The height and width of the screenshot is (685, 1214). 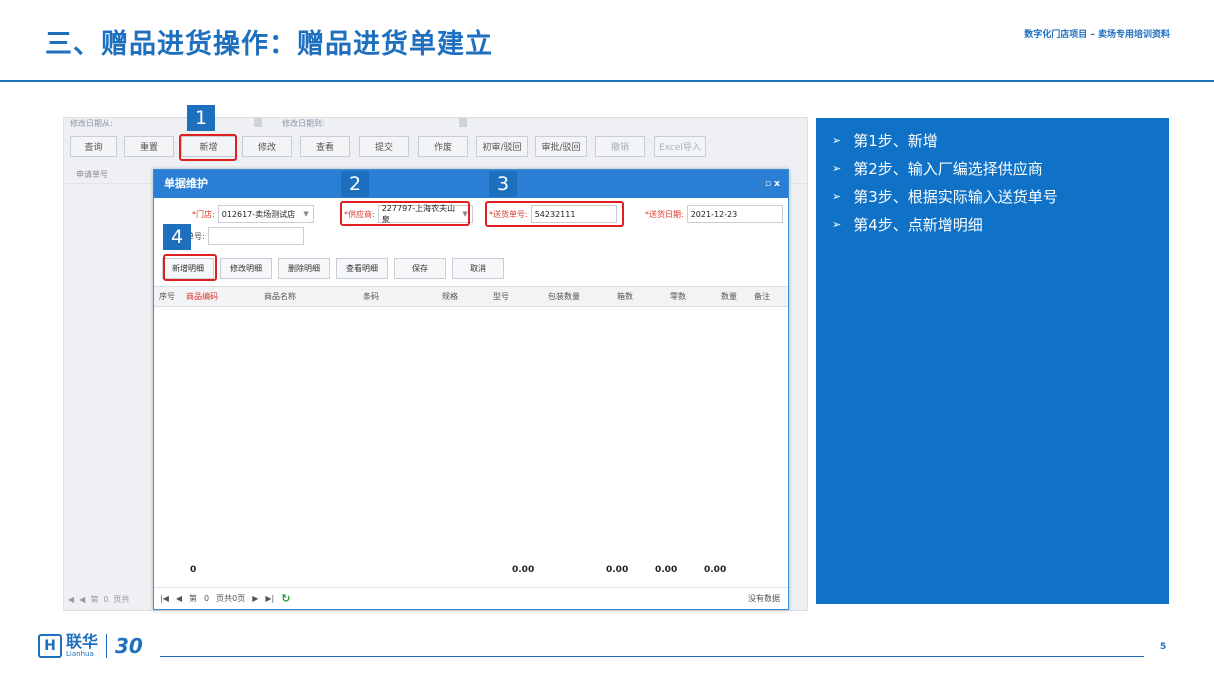 What do you see at coordinates (80, 654) in the screenshot?
I see `brand-name-en: Lianhua` at bounding box center [80, 654].